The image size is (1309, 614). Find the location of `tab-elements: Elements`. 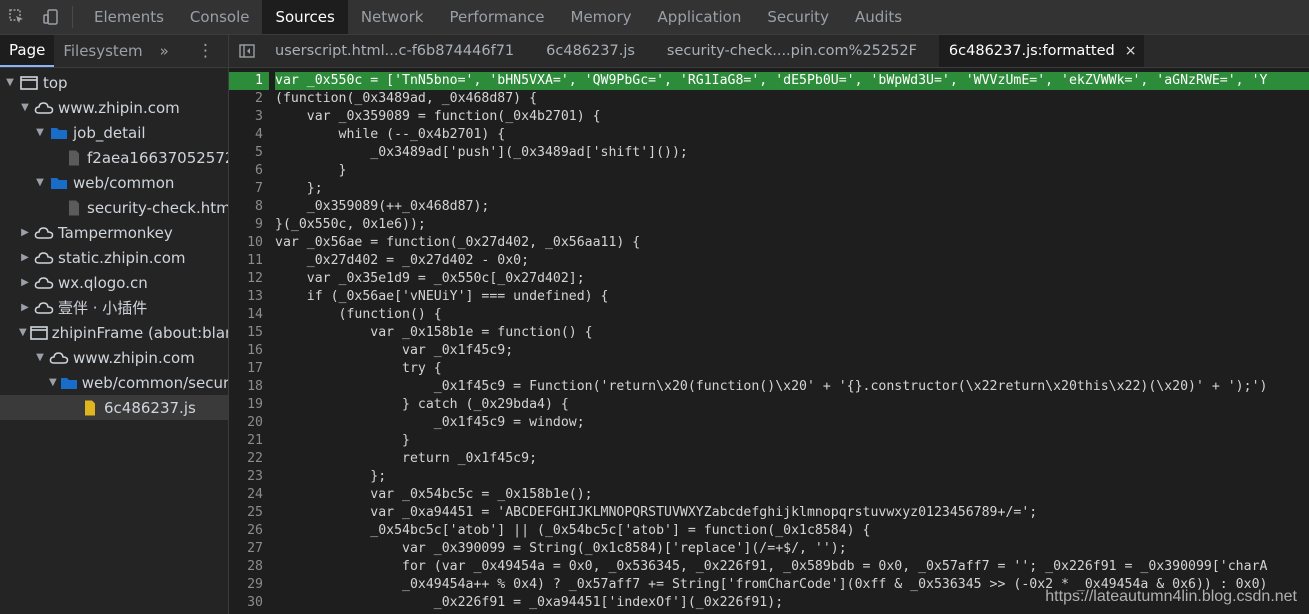

tab-elements: Elements is located at coordinates (129, 17).